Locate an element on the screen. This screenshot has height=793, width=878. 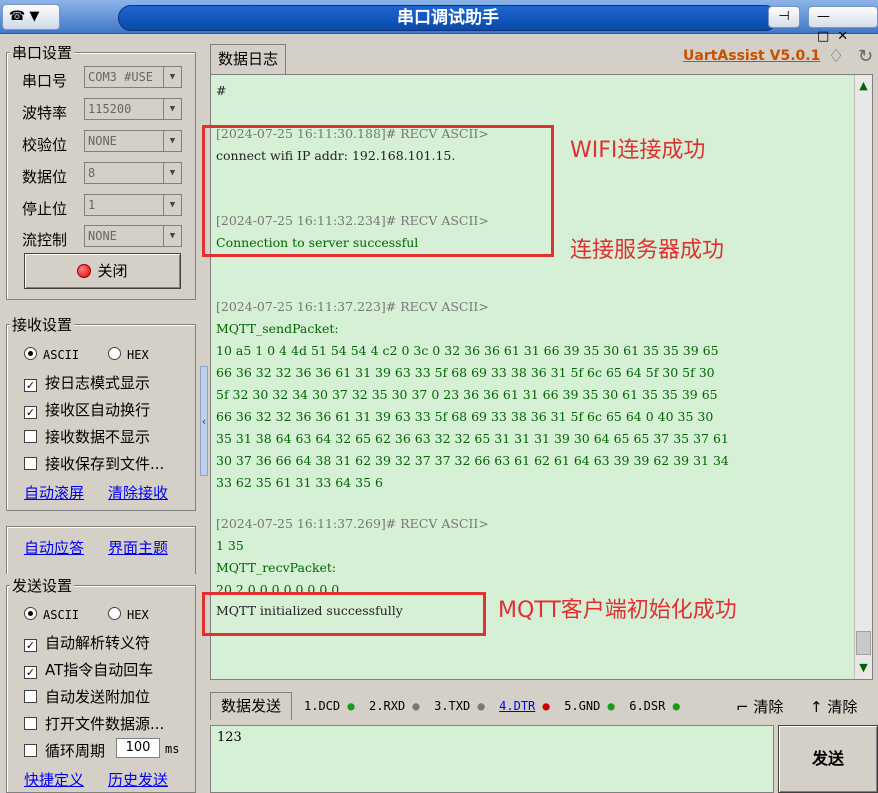
highlight-box-wifi is located at coordinates (378, 191).